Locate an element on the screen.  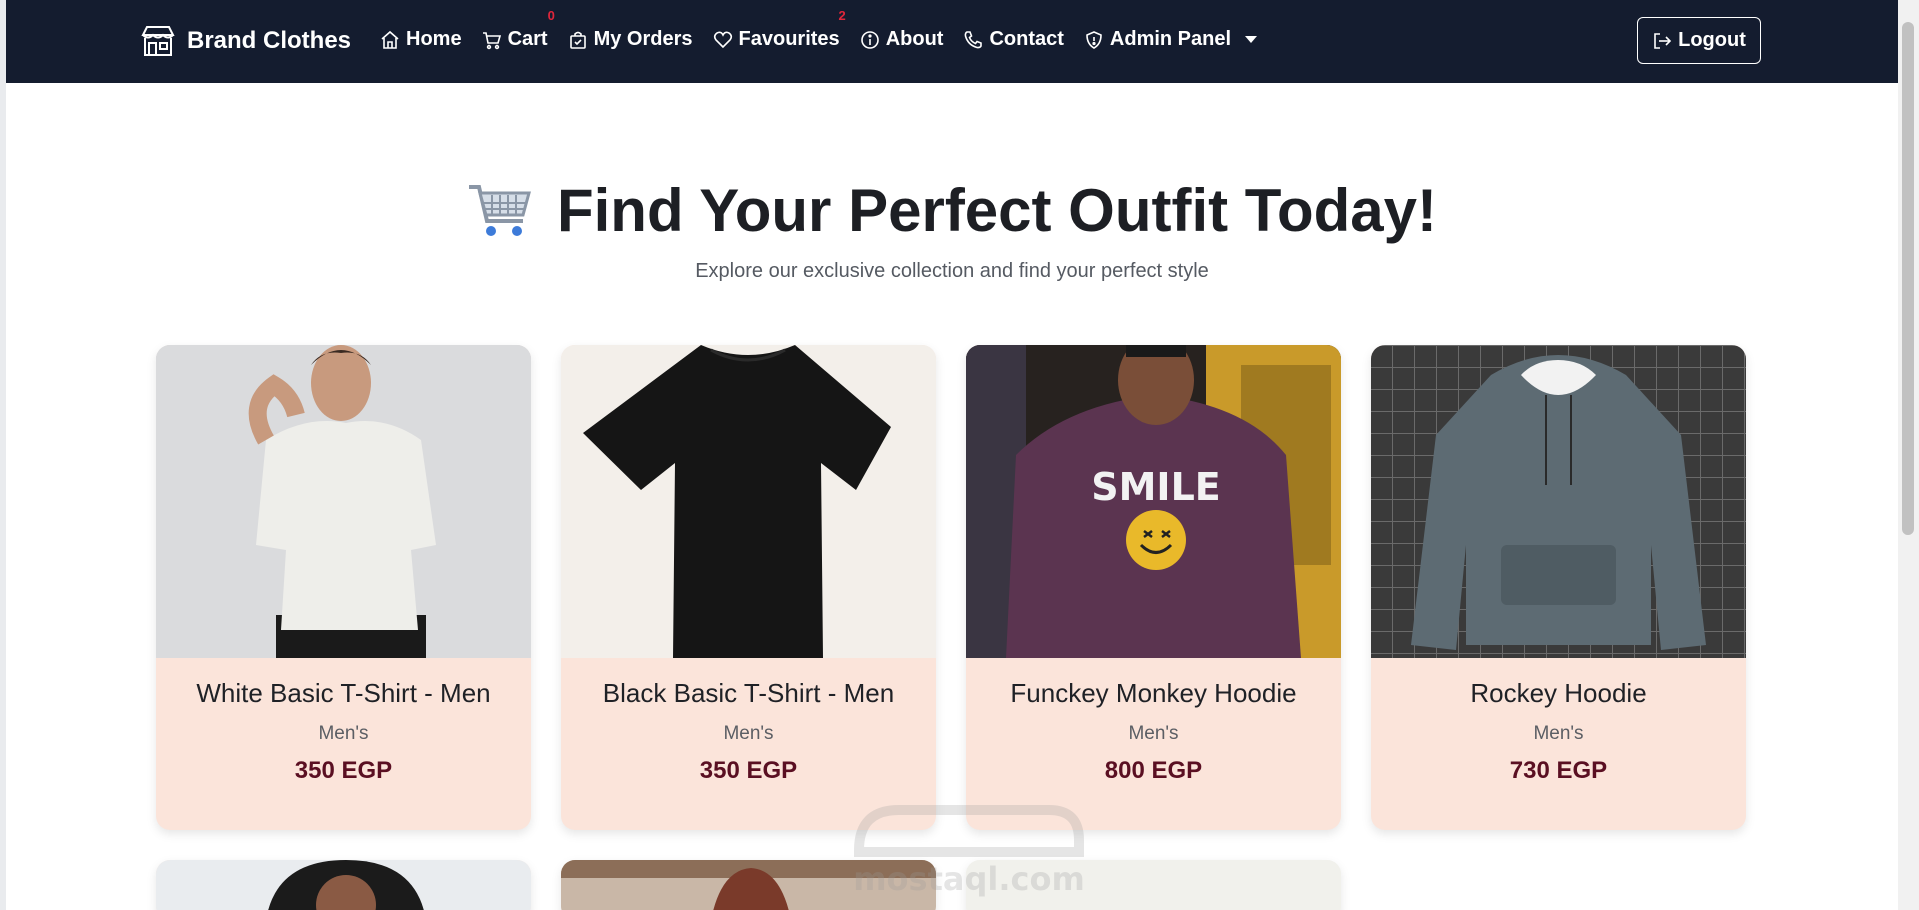
product-info: Rockey Hoodie Men's 730 EGP is located at coordinates (1558, 721).